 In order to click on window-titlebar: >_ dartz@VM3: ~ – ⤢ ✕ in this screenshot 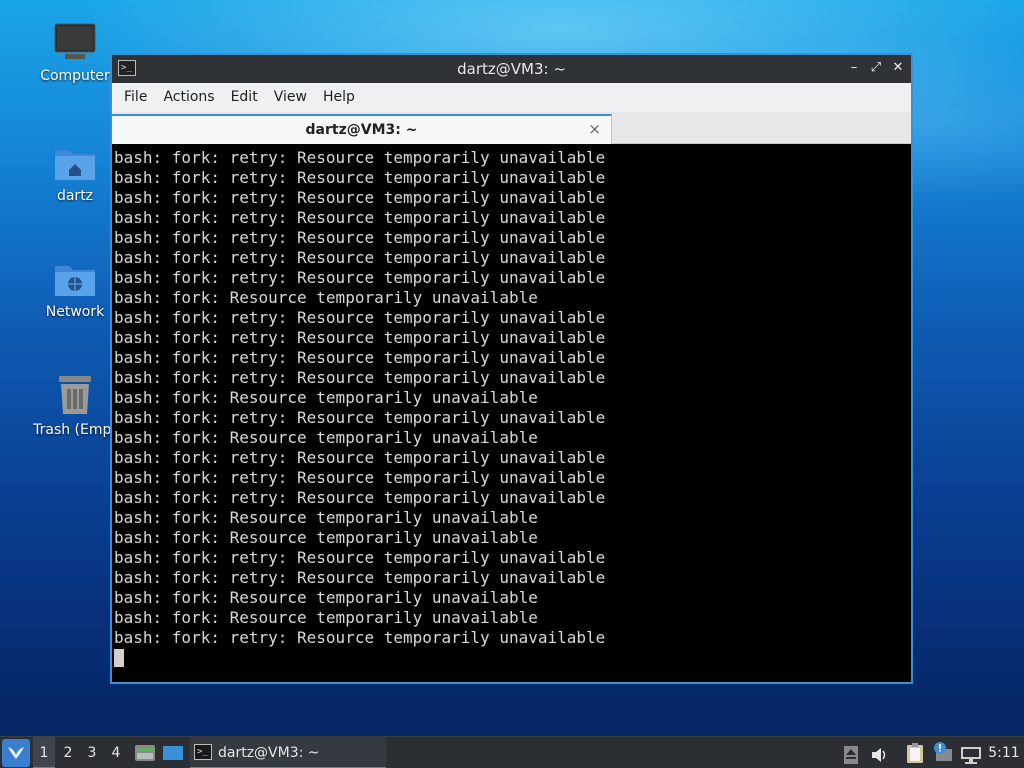, I will do `click(511, 69)`.